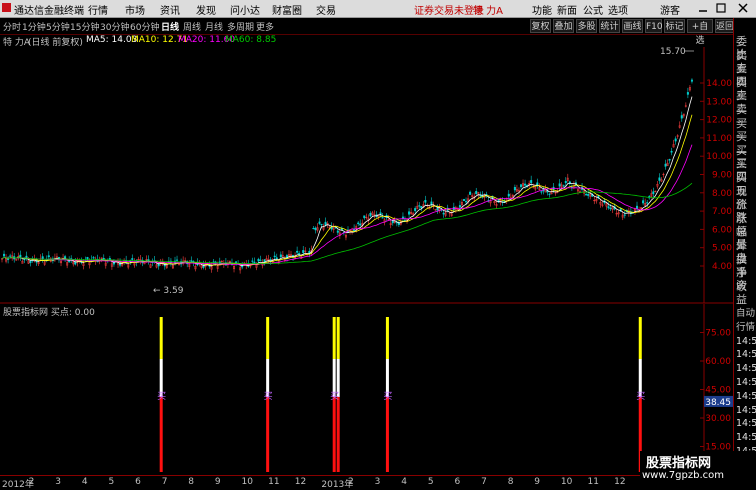 The height and width of the screenshot is (490, 756). Describe the element at coordinates (593, 9) in the screenshot. I see `menu-gongshi: 公式` at that location.